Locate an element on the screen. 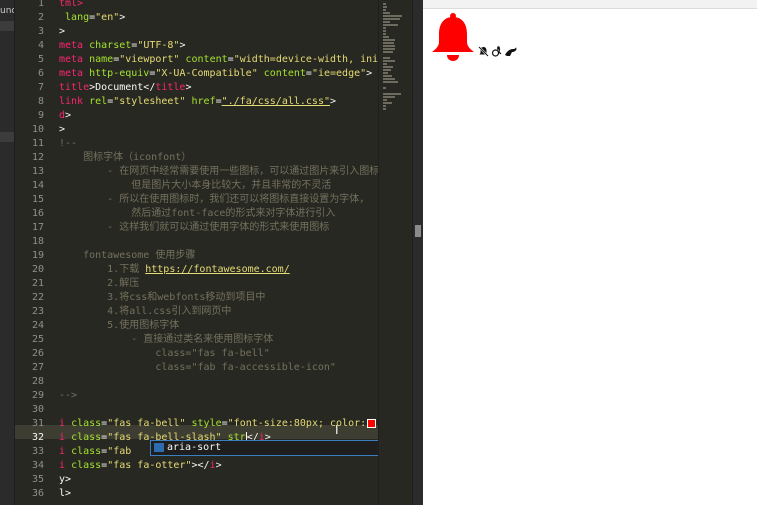 The image size is (757, 505). code-token: - 所以在使用图标时，我们还可以将图标直接设置为字体， is located at coordinates (214, 199).